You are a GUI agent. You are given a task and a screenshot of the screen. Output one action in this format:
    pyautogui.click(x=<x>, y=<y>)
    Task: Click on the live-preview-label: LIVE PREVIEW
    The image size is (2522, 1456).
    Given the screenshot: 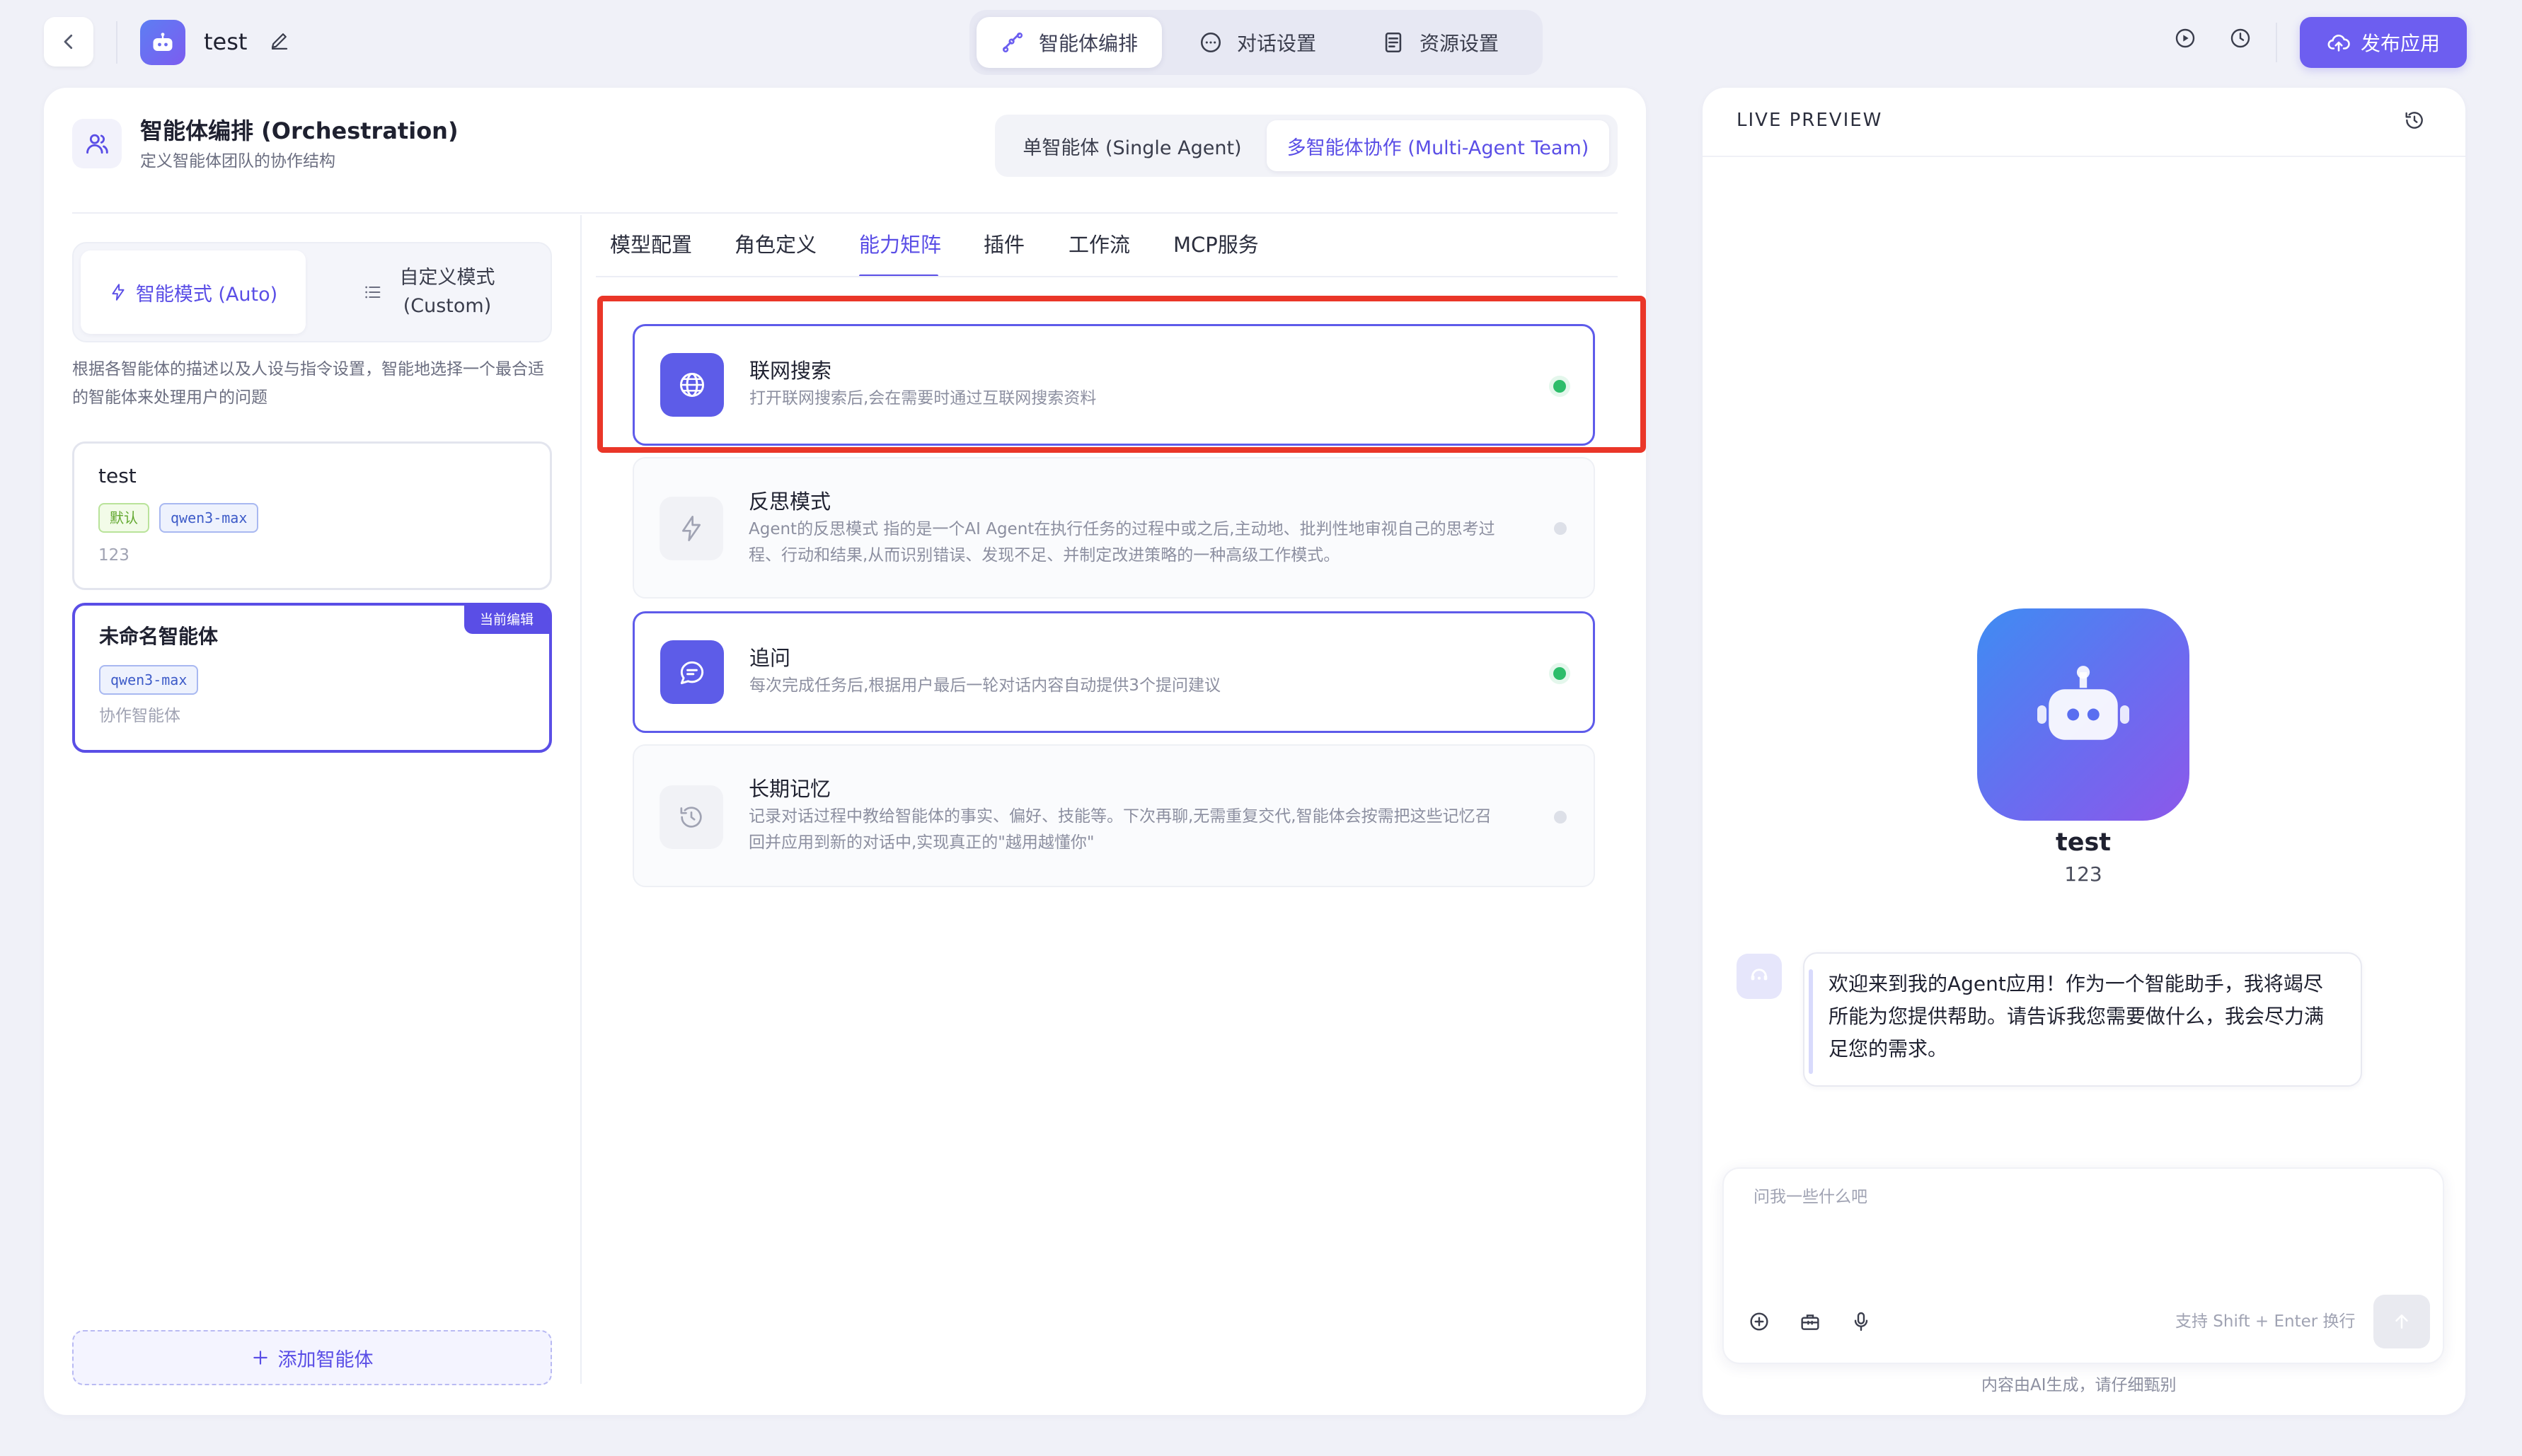 What is the action you would take?
    pyautogui.click(x=1810, y=120)
    